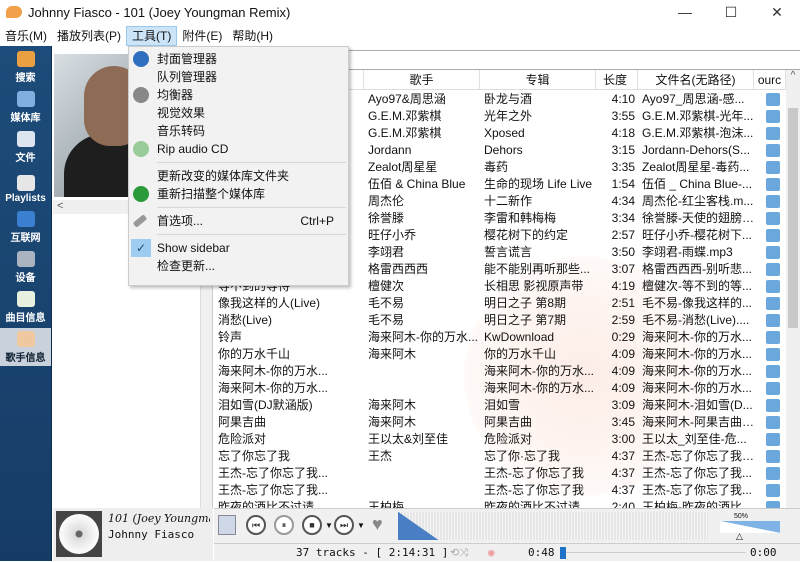 The width and height of the screenshot is (800, 562). I want to click on sidebar-item-7: 歌手信息, so click(25, 347).